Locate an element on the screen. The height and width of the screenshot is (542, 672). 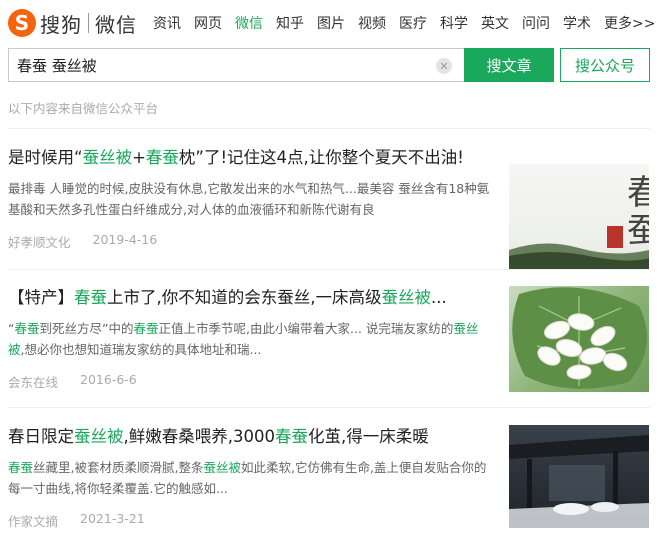
nav-item: 微信 is located at coordinates (249, 23).